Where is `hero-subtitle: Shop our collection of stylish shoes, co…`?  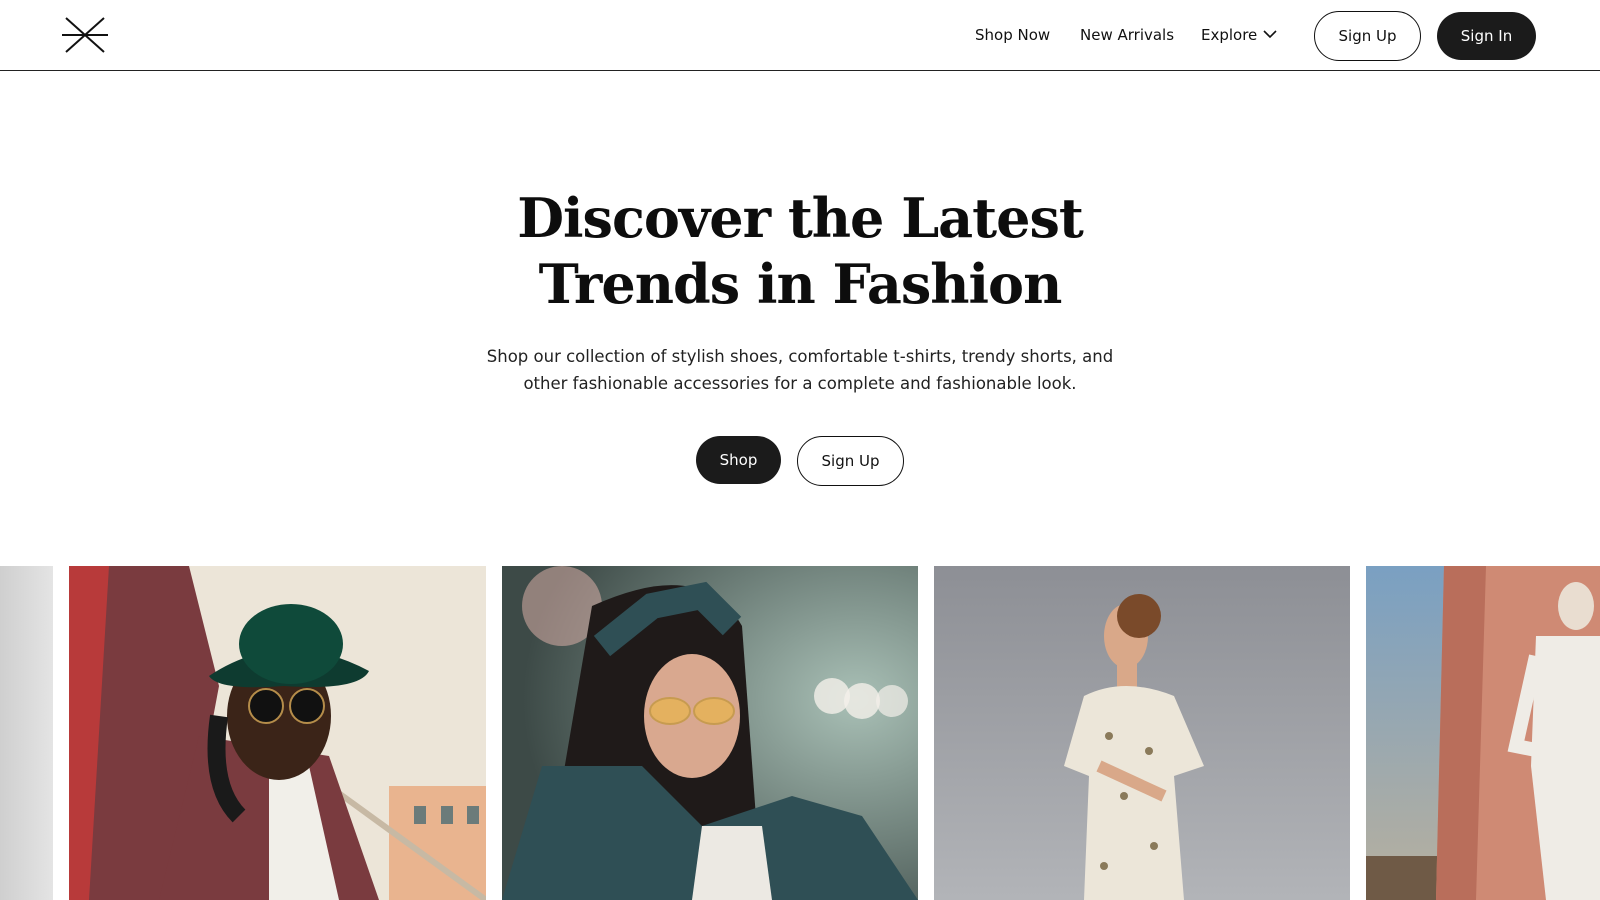
hero-subtitle: Shop our collection of stylish shoes, co… is located at coordinates (800, 370).